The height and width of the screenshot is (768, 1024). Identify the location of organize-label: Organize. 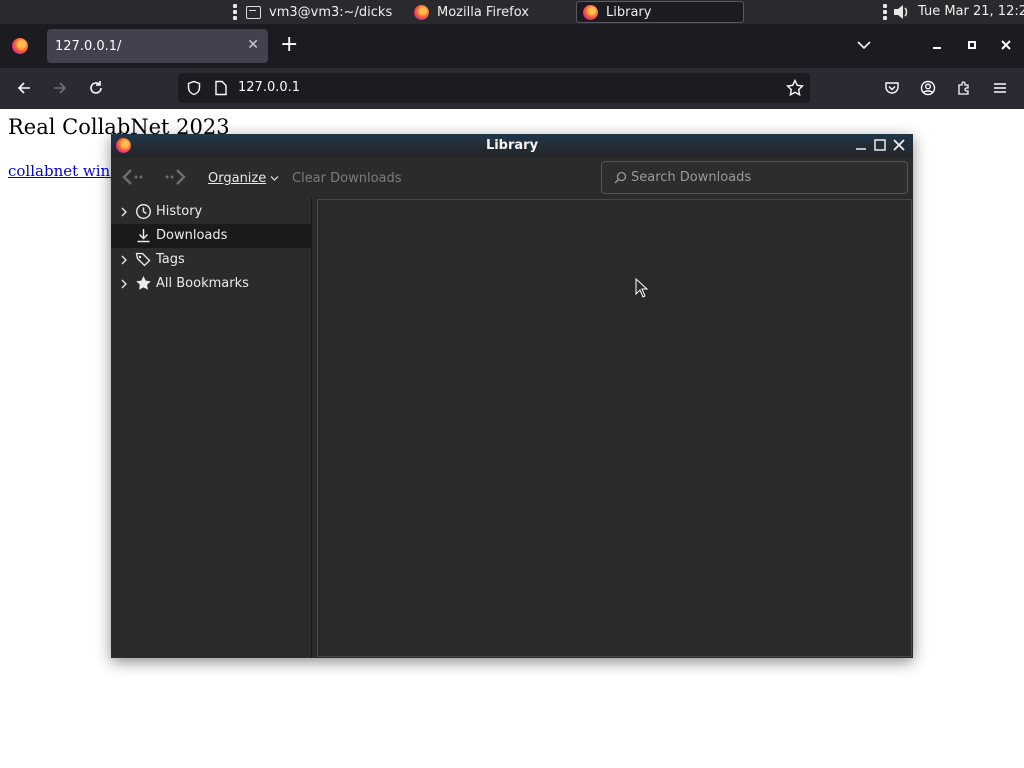
(237, 178).